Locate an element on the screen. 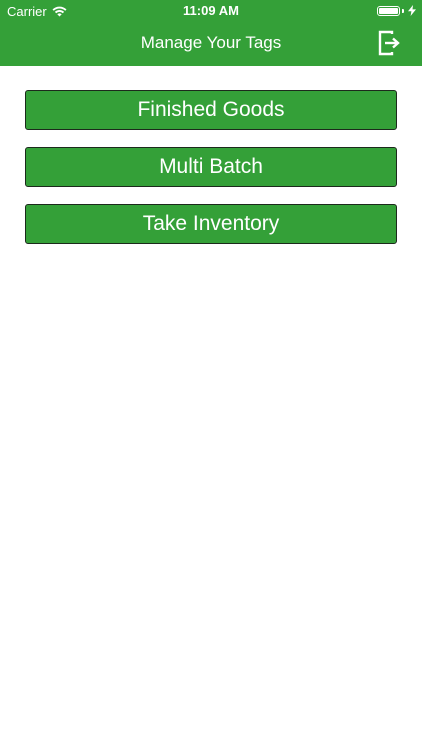 This screenshot has height=750, width=422. multi-batch-button: Multi Batch is located at coordinates (211, 167).